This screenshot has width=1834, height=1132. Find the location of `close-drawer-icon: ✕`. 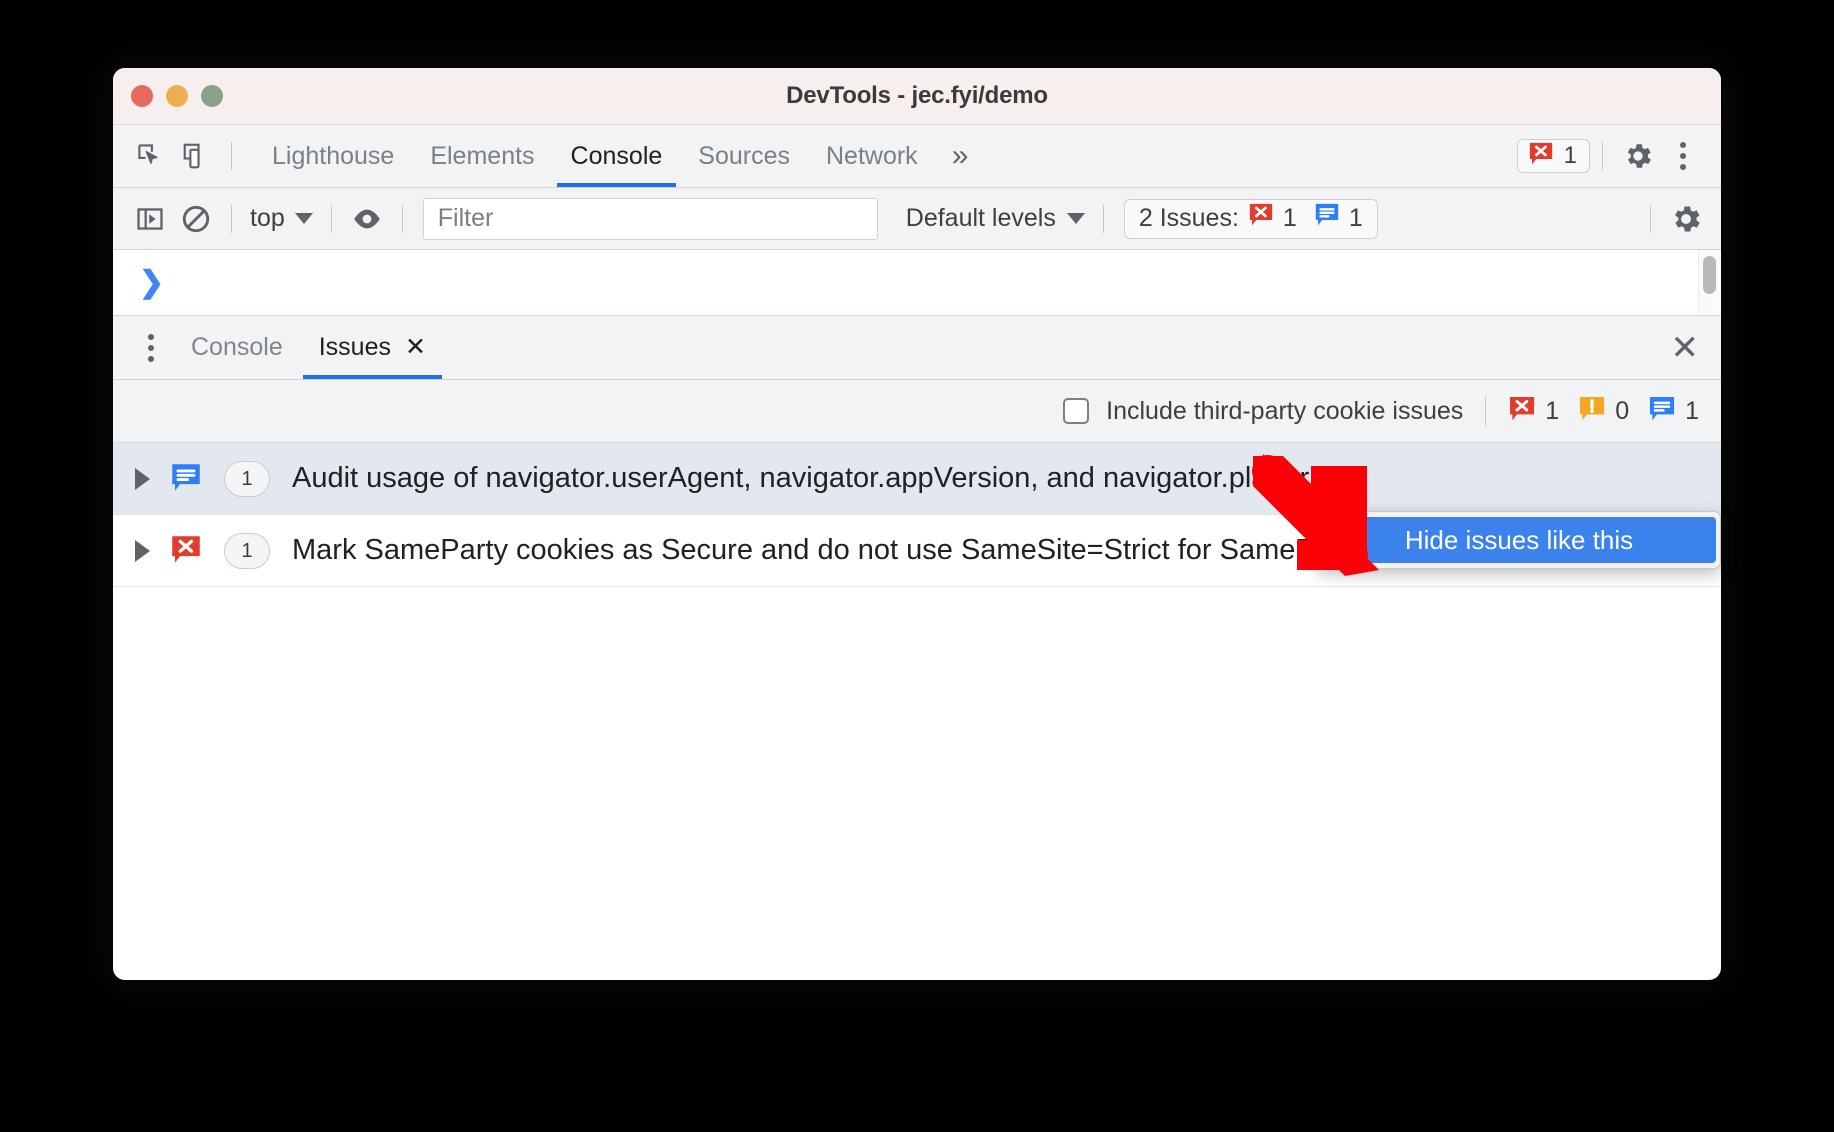

close-drawer-icon: ✕ is located at coordinates (1685, 348).